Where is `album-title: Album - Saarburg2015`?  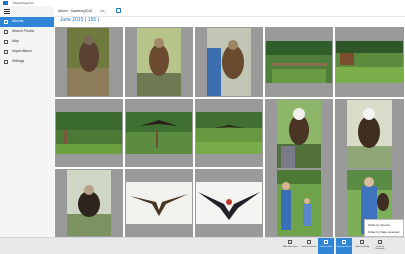 album-title: Album - Saarburg2015 is located at coordinates (75, 11).